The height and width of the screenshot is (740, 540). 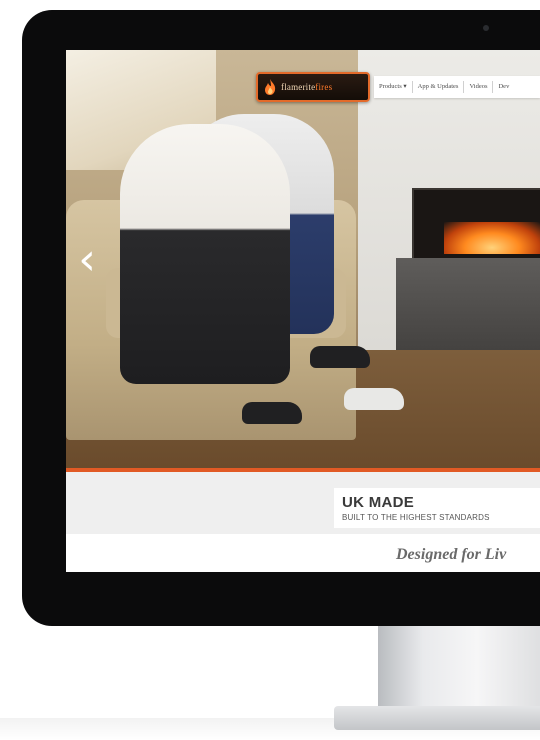 I want to click on brand-logo: flameritefires, so click(x=313, y=87).